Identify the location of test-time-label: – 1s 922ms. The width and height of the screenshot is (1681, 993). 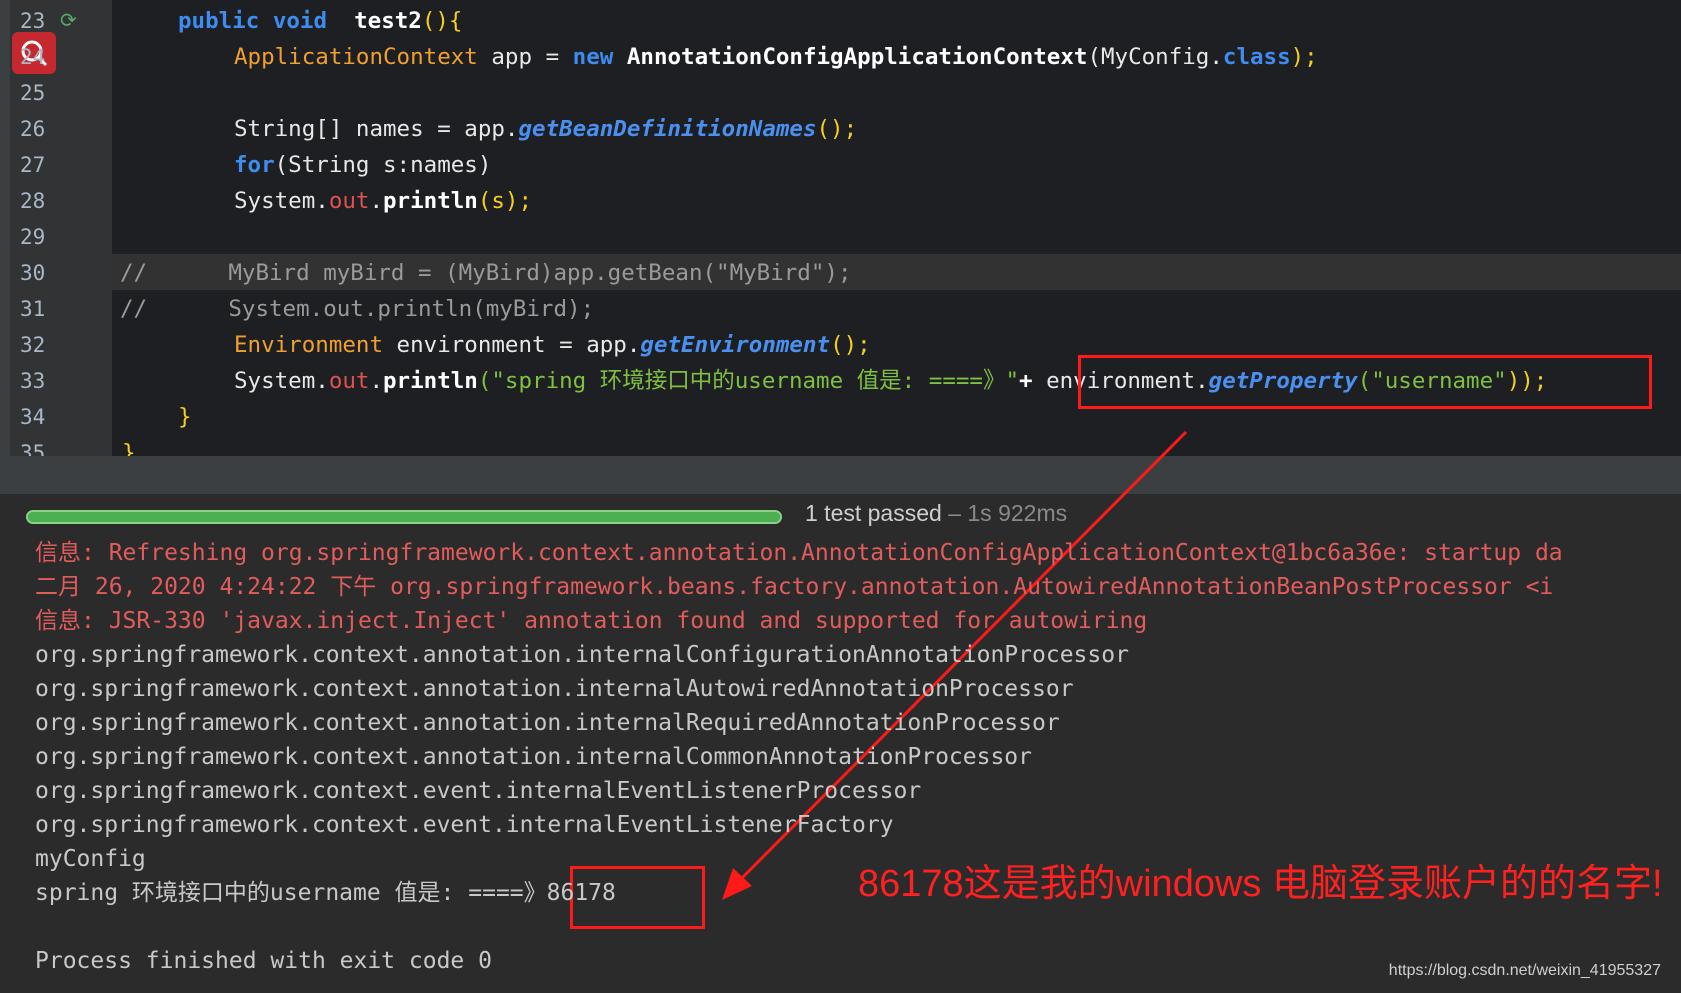
(1004, 513).